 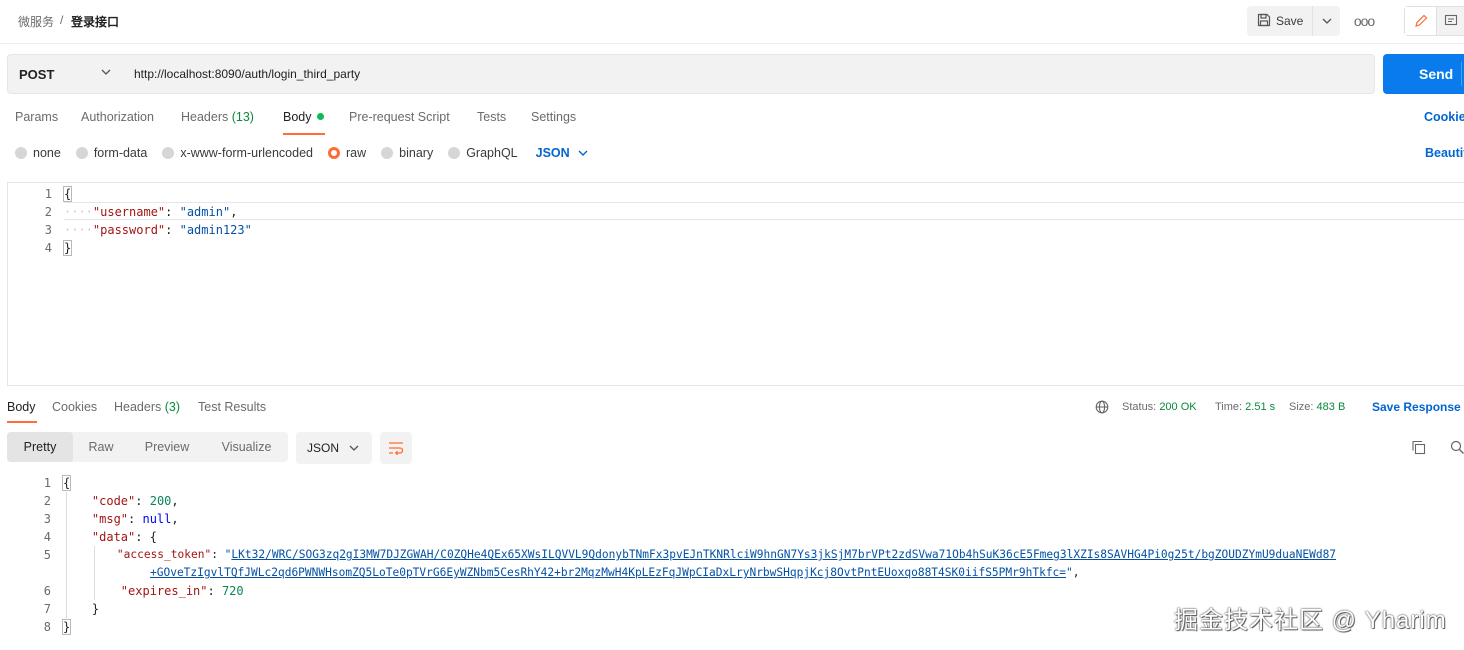 I want to click on comment-icon, so click(x=1451, y=20).